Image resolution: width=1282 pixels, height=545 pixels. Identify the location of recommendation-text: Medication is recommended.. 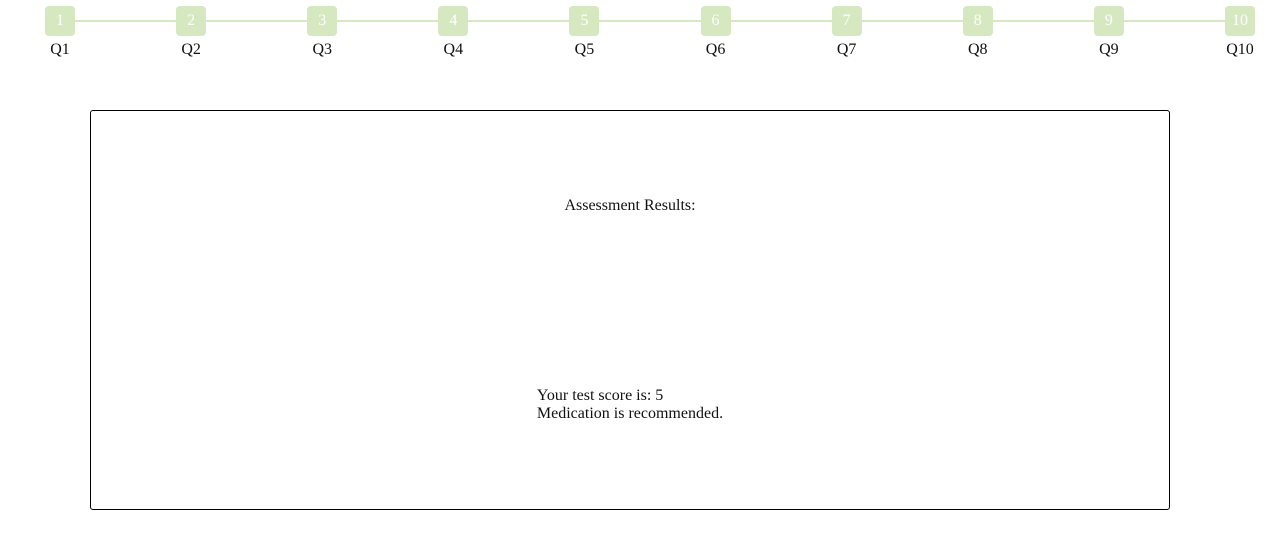
(630, 413).